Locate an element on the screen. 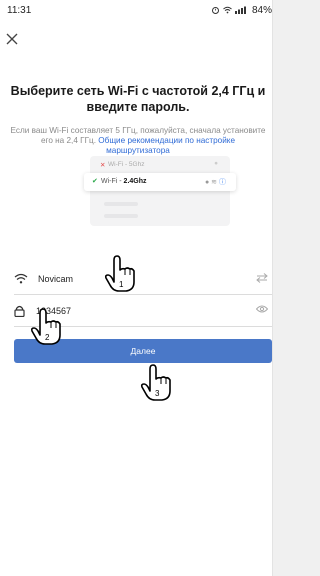 The width and height of the screenshot is (320, 576). check-icon: ✔ is located at coordinates (95, 181).